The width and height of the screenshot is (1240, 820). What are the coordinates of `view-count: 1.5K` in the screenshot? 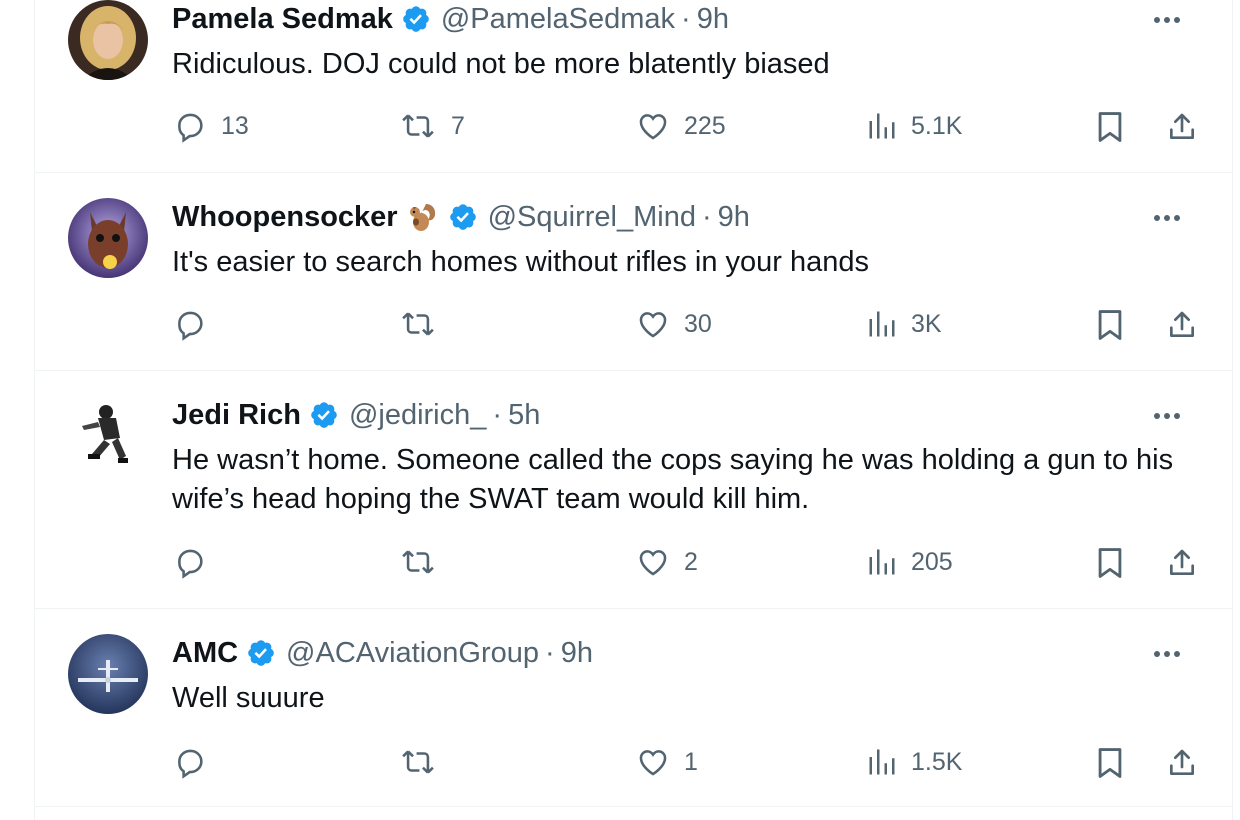 It's located at (937, 761).